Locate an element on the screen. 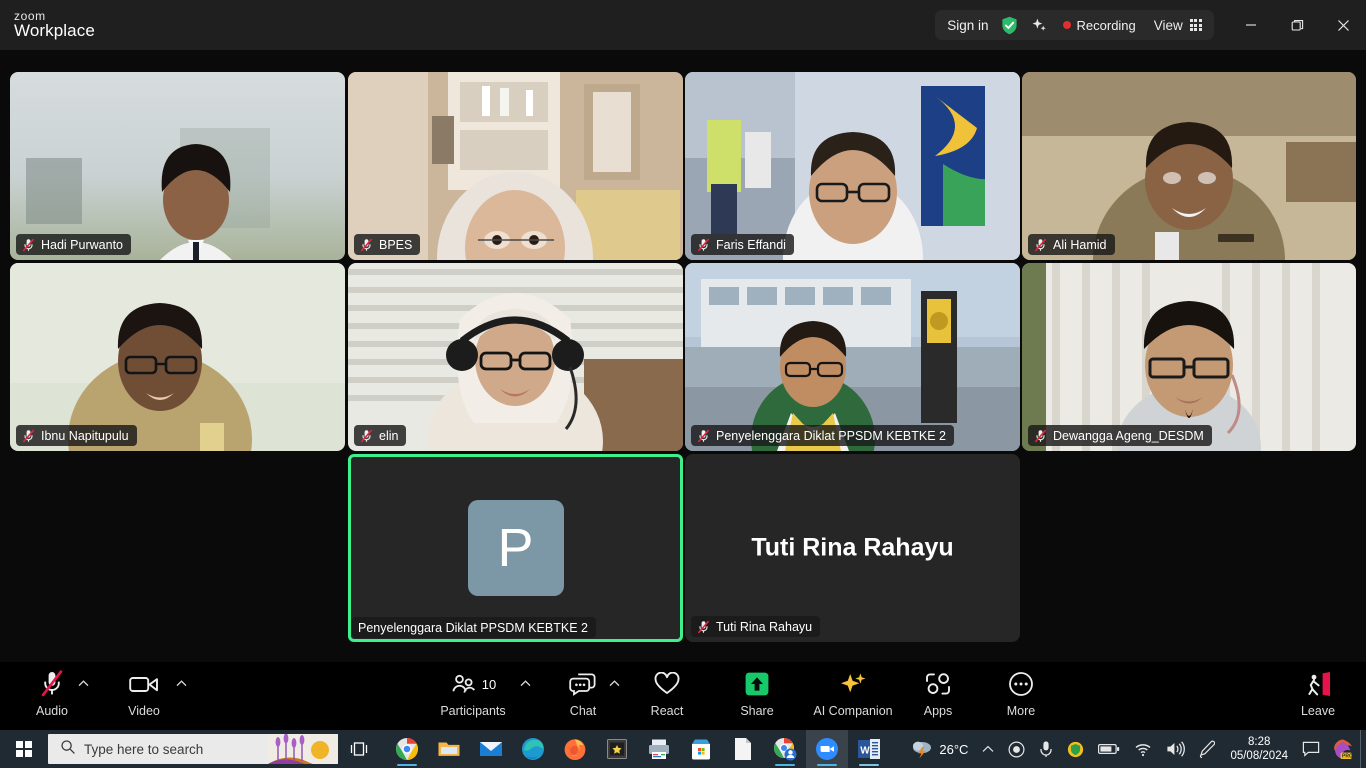  edge-icon is located at coordinates (533, 749).